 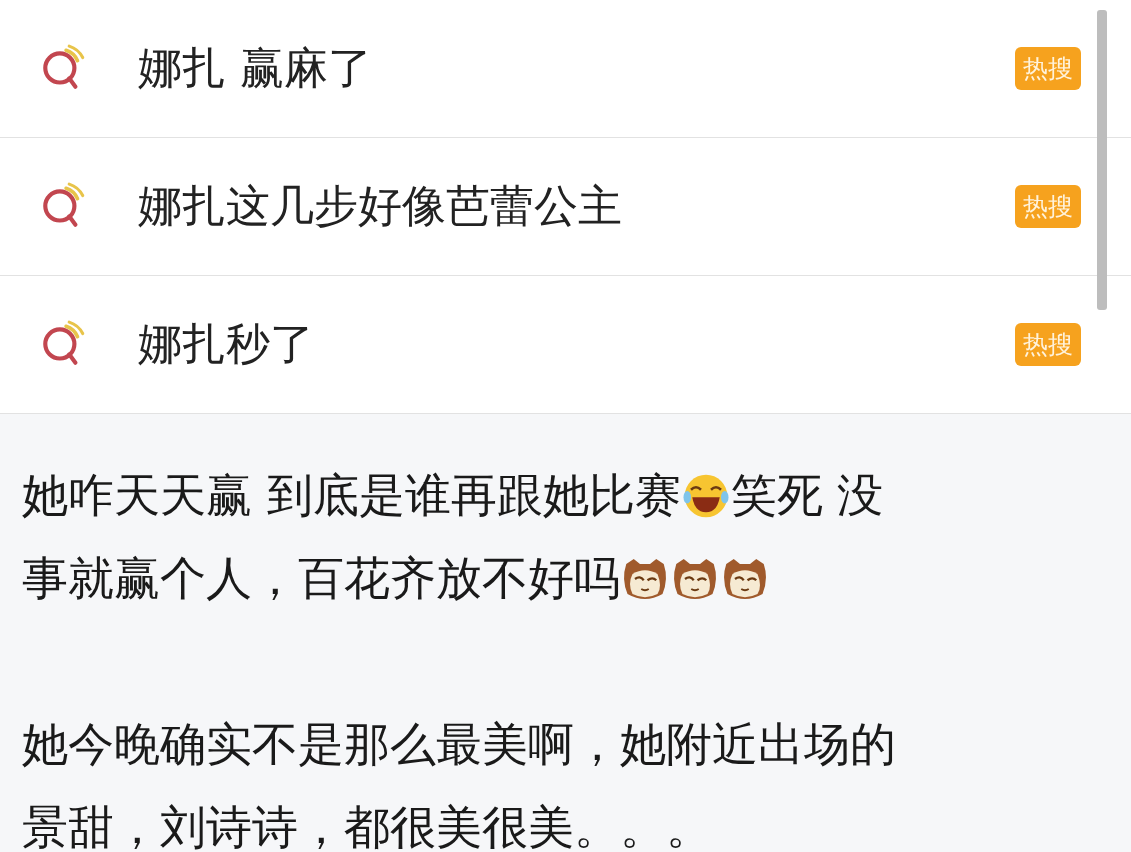 I want to click on search-query: 娜扎秒了, so click(x=226, y=344).